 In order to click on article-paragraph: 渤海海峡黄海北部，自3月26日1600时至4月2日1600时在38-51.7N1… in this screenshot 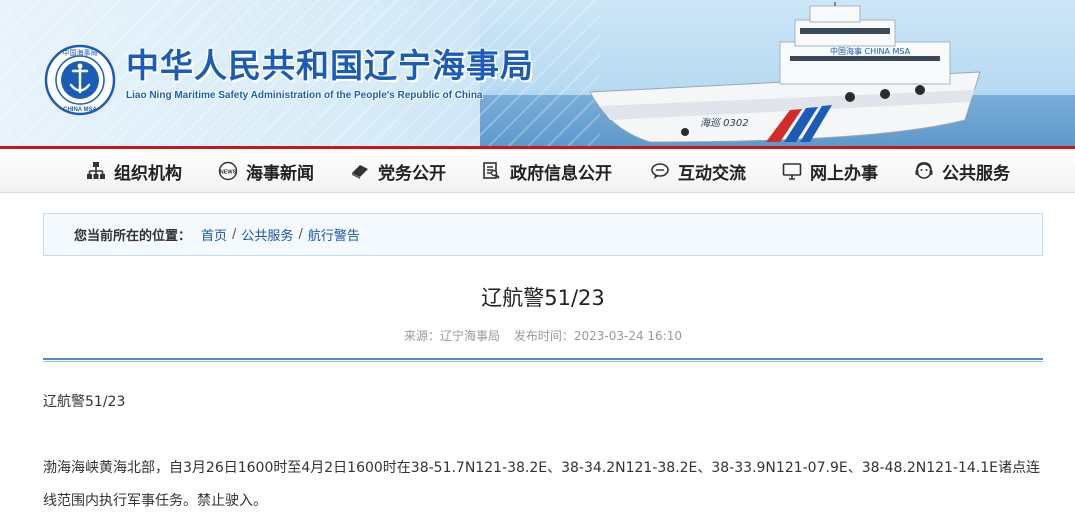, I will do `click(541, 484)`.